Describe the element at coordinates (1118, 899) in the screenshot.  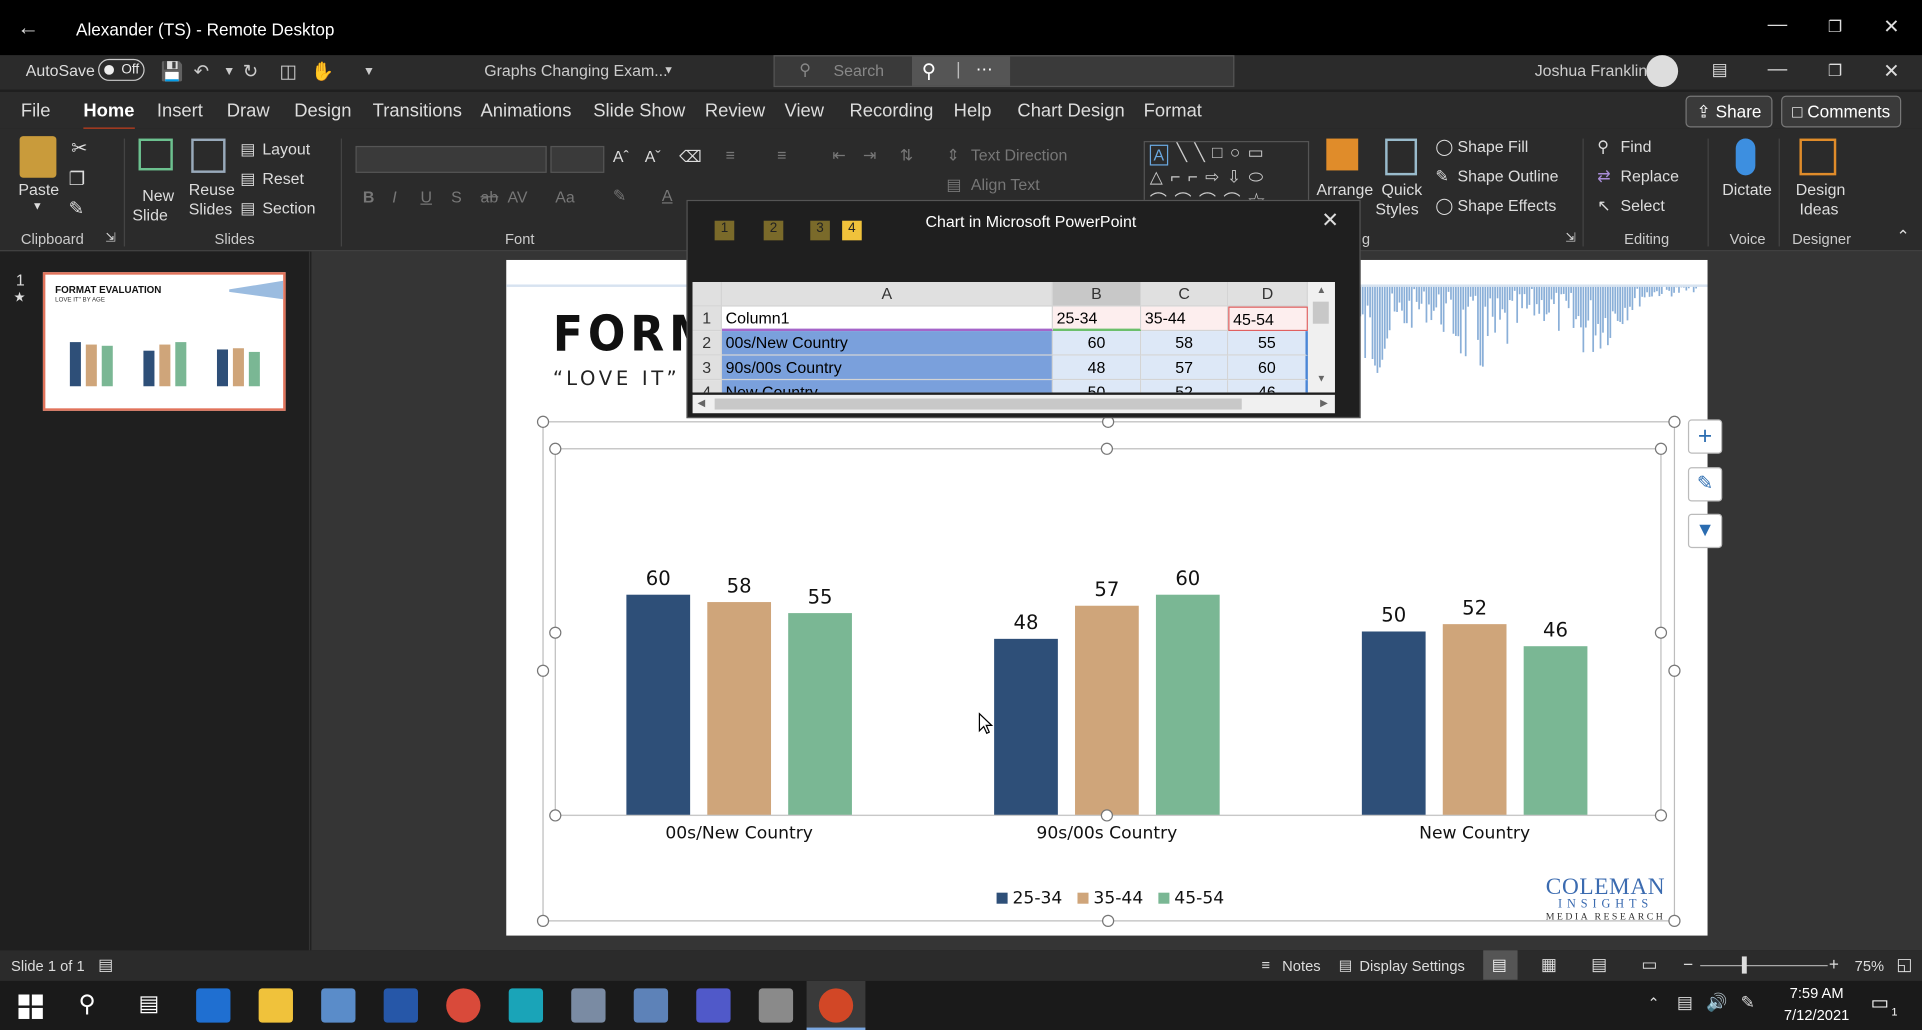
I see `legend-entry: 35-44` at that location.